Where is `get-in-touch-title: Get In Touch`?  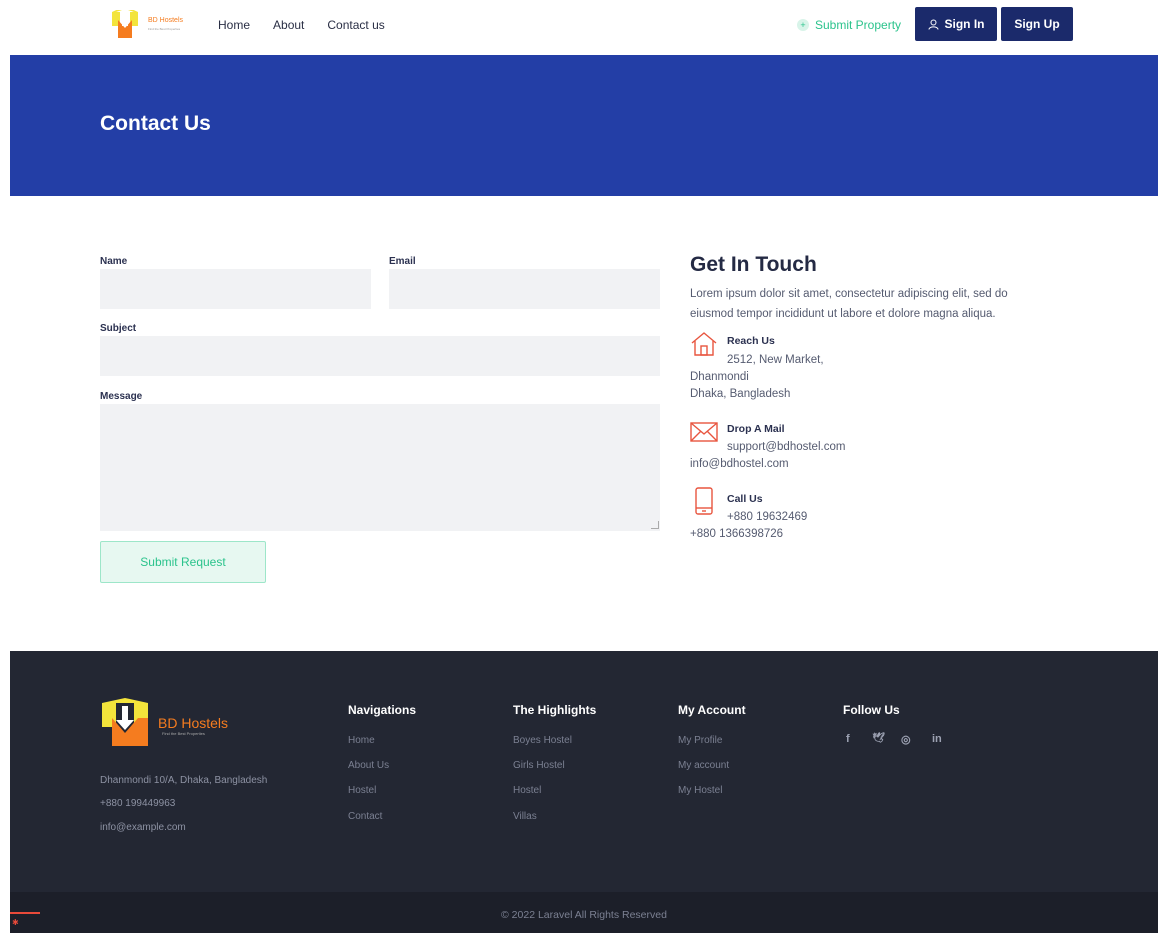 get-in-touch-title: Get In Touch is located at coordinates (753, 264).